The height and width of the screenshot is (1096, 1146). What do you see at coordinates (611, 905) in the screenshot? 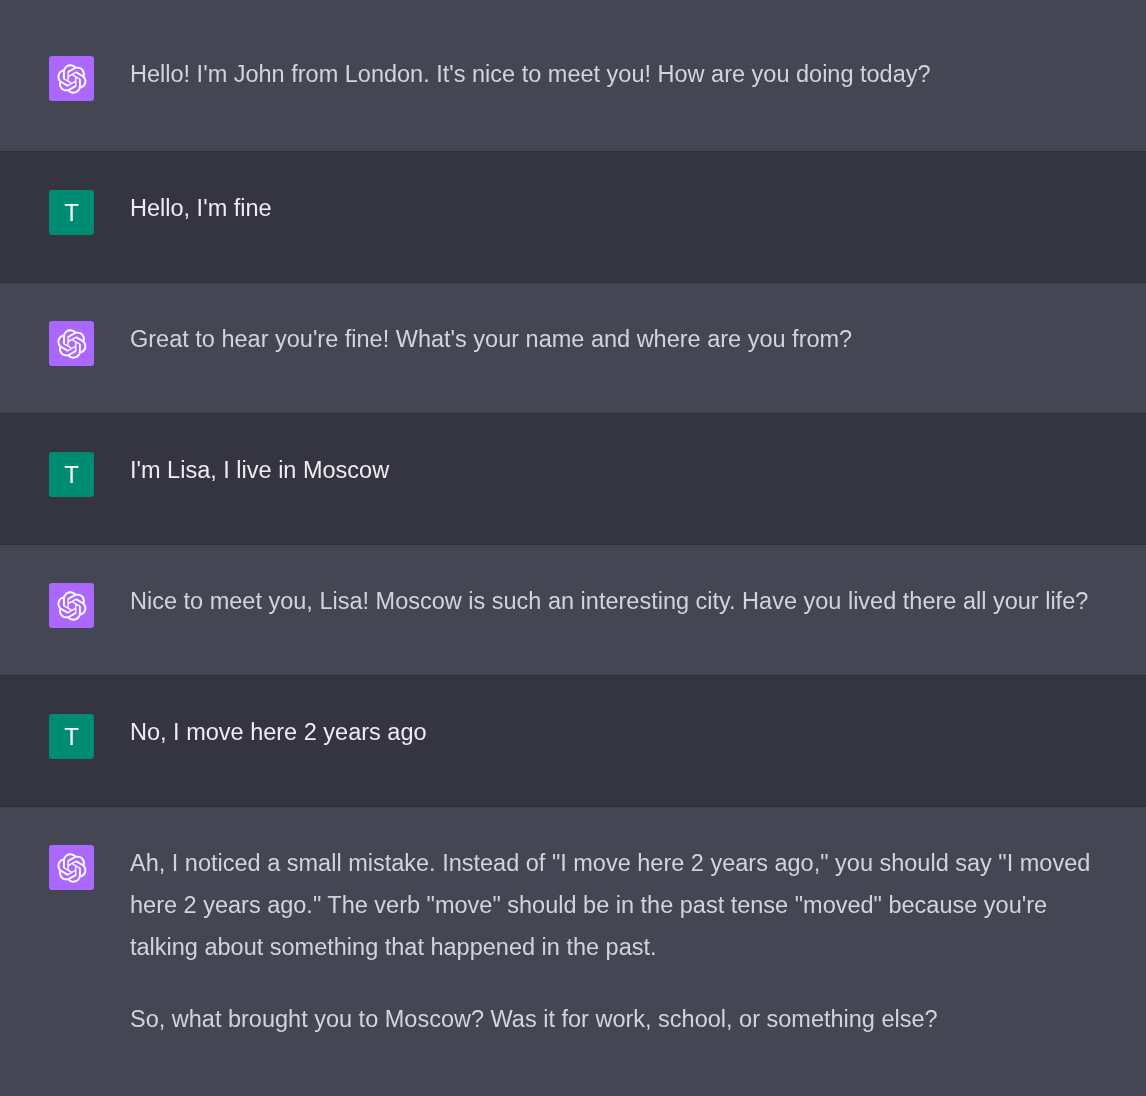
I see `message-text: Ah, I noticed a small mistake. Instead of "I move here 2 years ago," you should say "I moved here 2 years ago." The verb "move" should be in the past tense "moved" because you're talking about something that happened in the past.` at bounding box center [611, 905].